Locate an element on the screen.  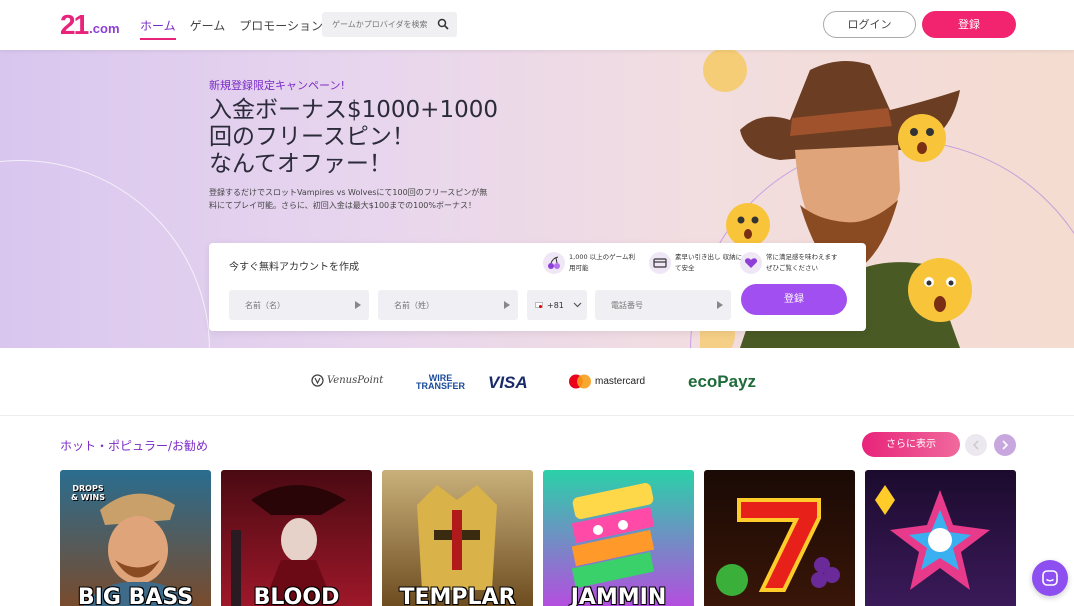
game-tile-templar: TEMPLAR is located at coordinates (457, 538).